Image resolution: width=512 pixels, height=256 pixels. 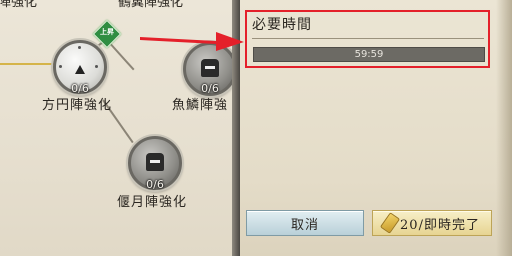 I want to click on instant-complete-button: 20/即時完了, so click(x=432, y=223).